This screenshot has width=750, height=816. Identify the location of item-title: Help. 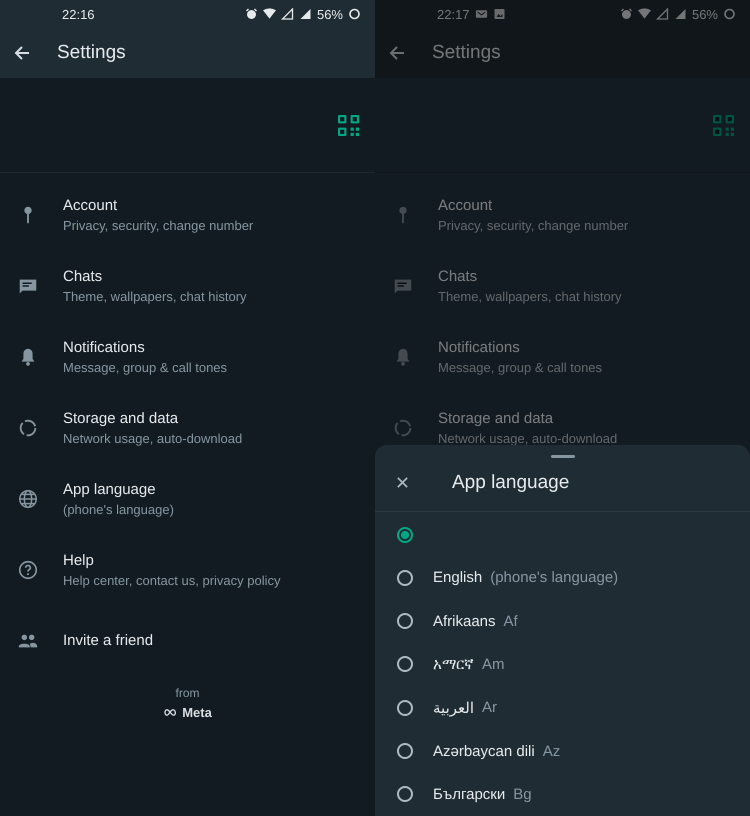
(79, 560).